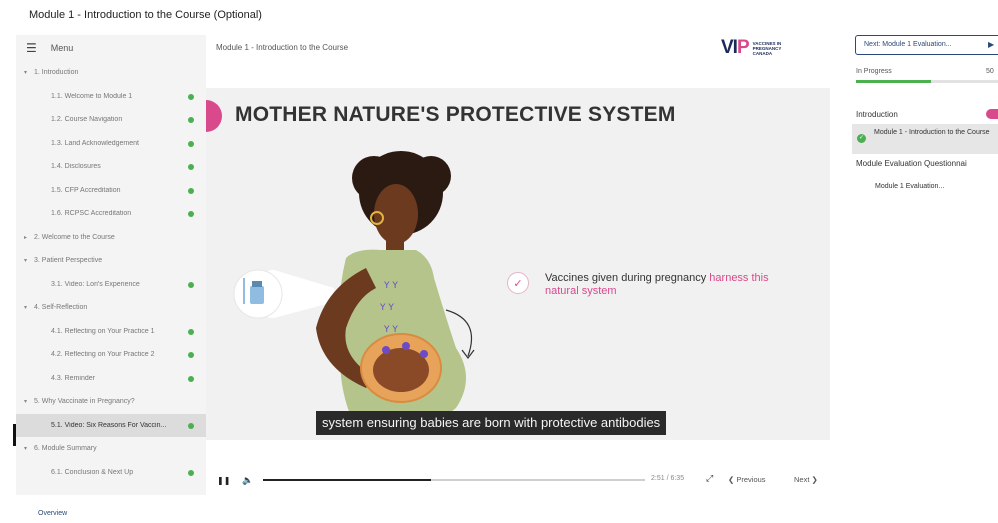  I want to click on outline-section-evaluation: Module Evaluation Questionnai, so click(911, 163).